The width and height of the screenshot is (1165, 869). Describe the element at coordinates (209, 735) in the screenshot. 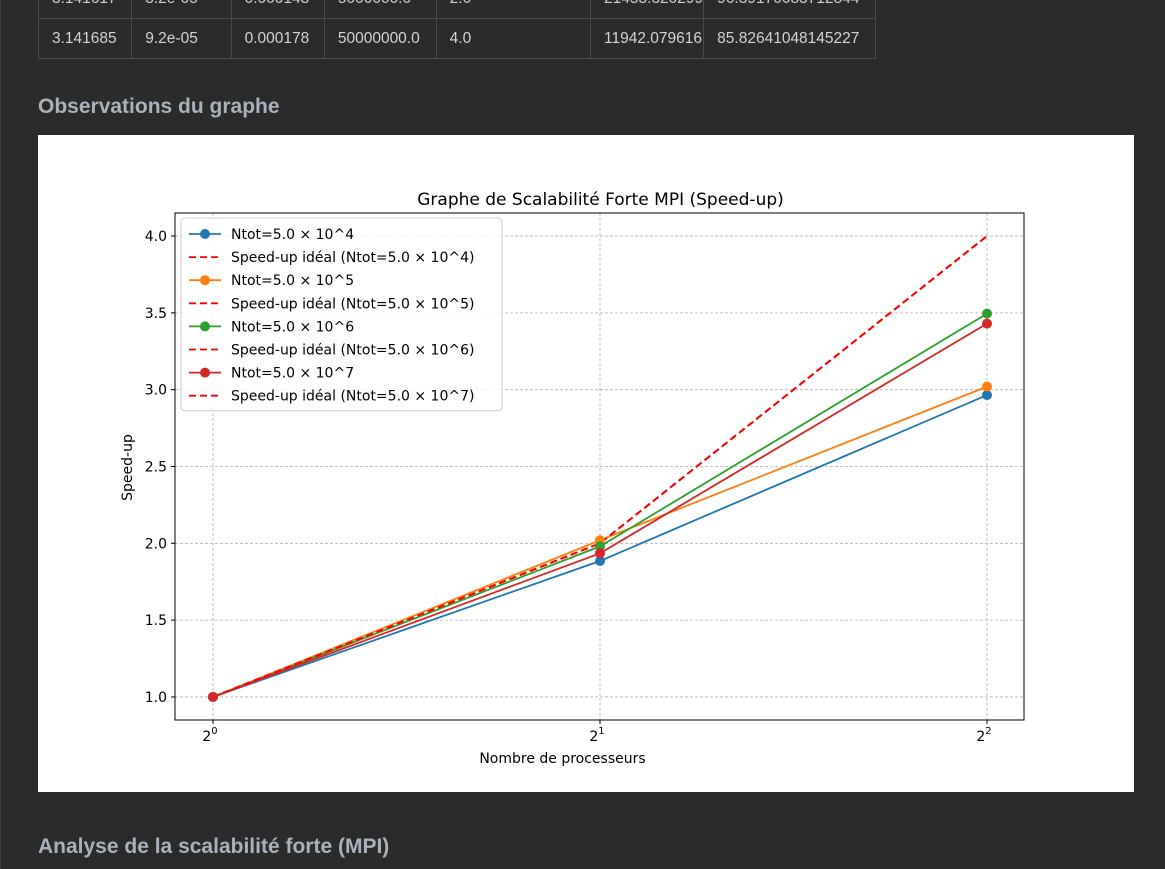

I see `x-tick-label: 20` at that location.